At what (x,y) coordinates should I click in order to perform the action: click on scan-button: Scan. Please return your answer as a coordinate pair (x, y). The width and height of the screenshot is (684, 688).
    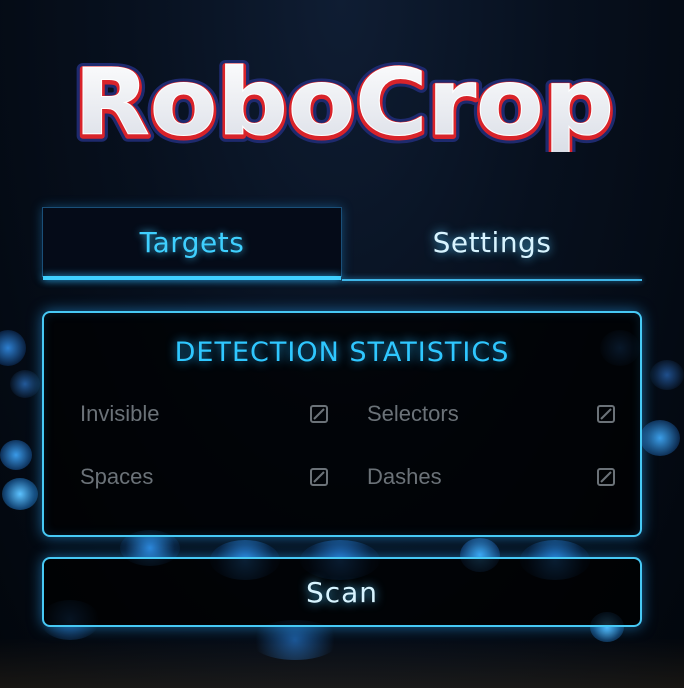
    Looking at the image, I should click on (342, 592).